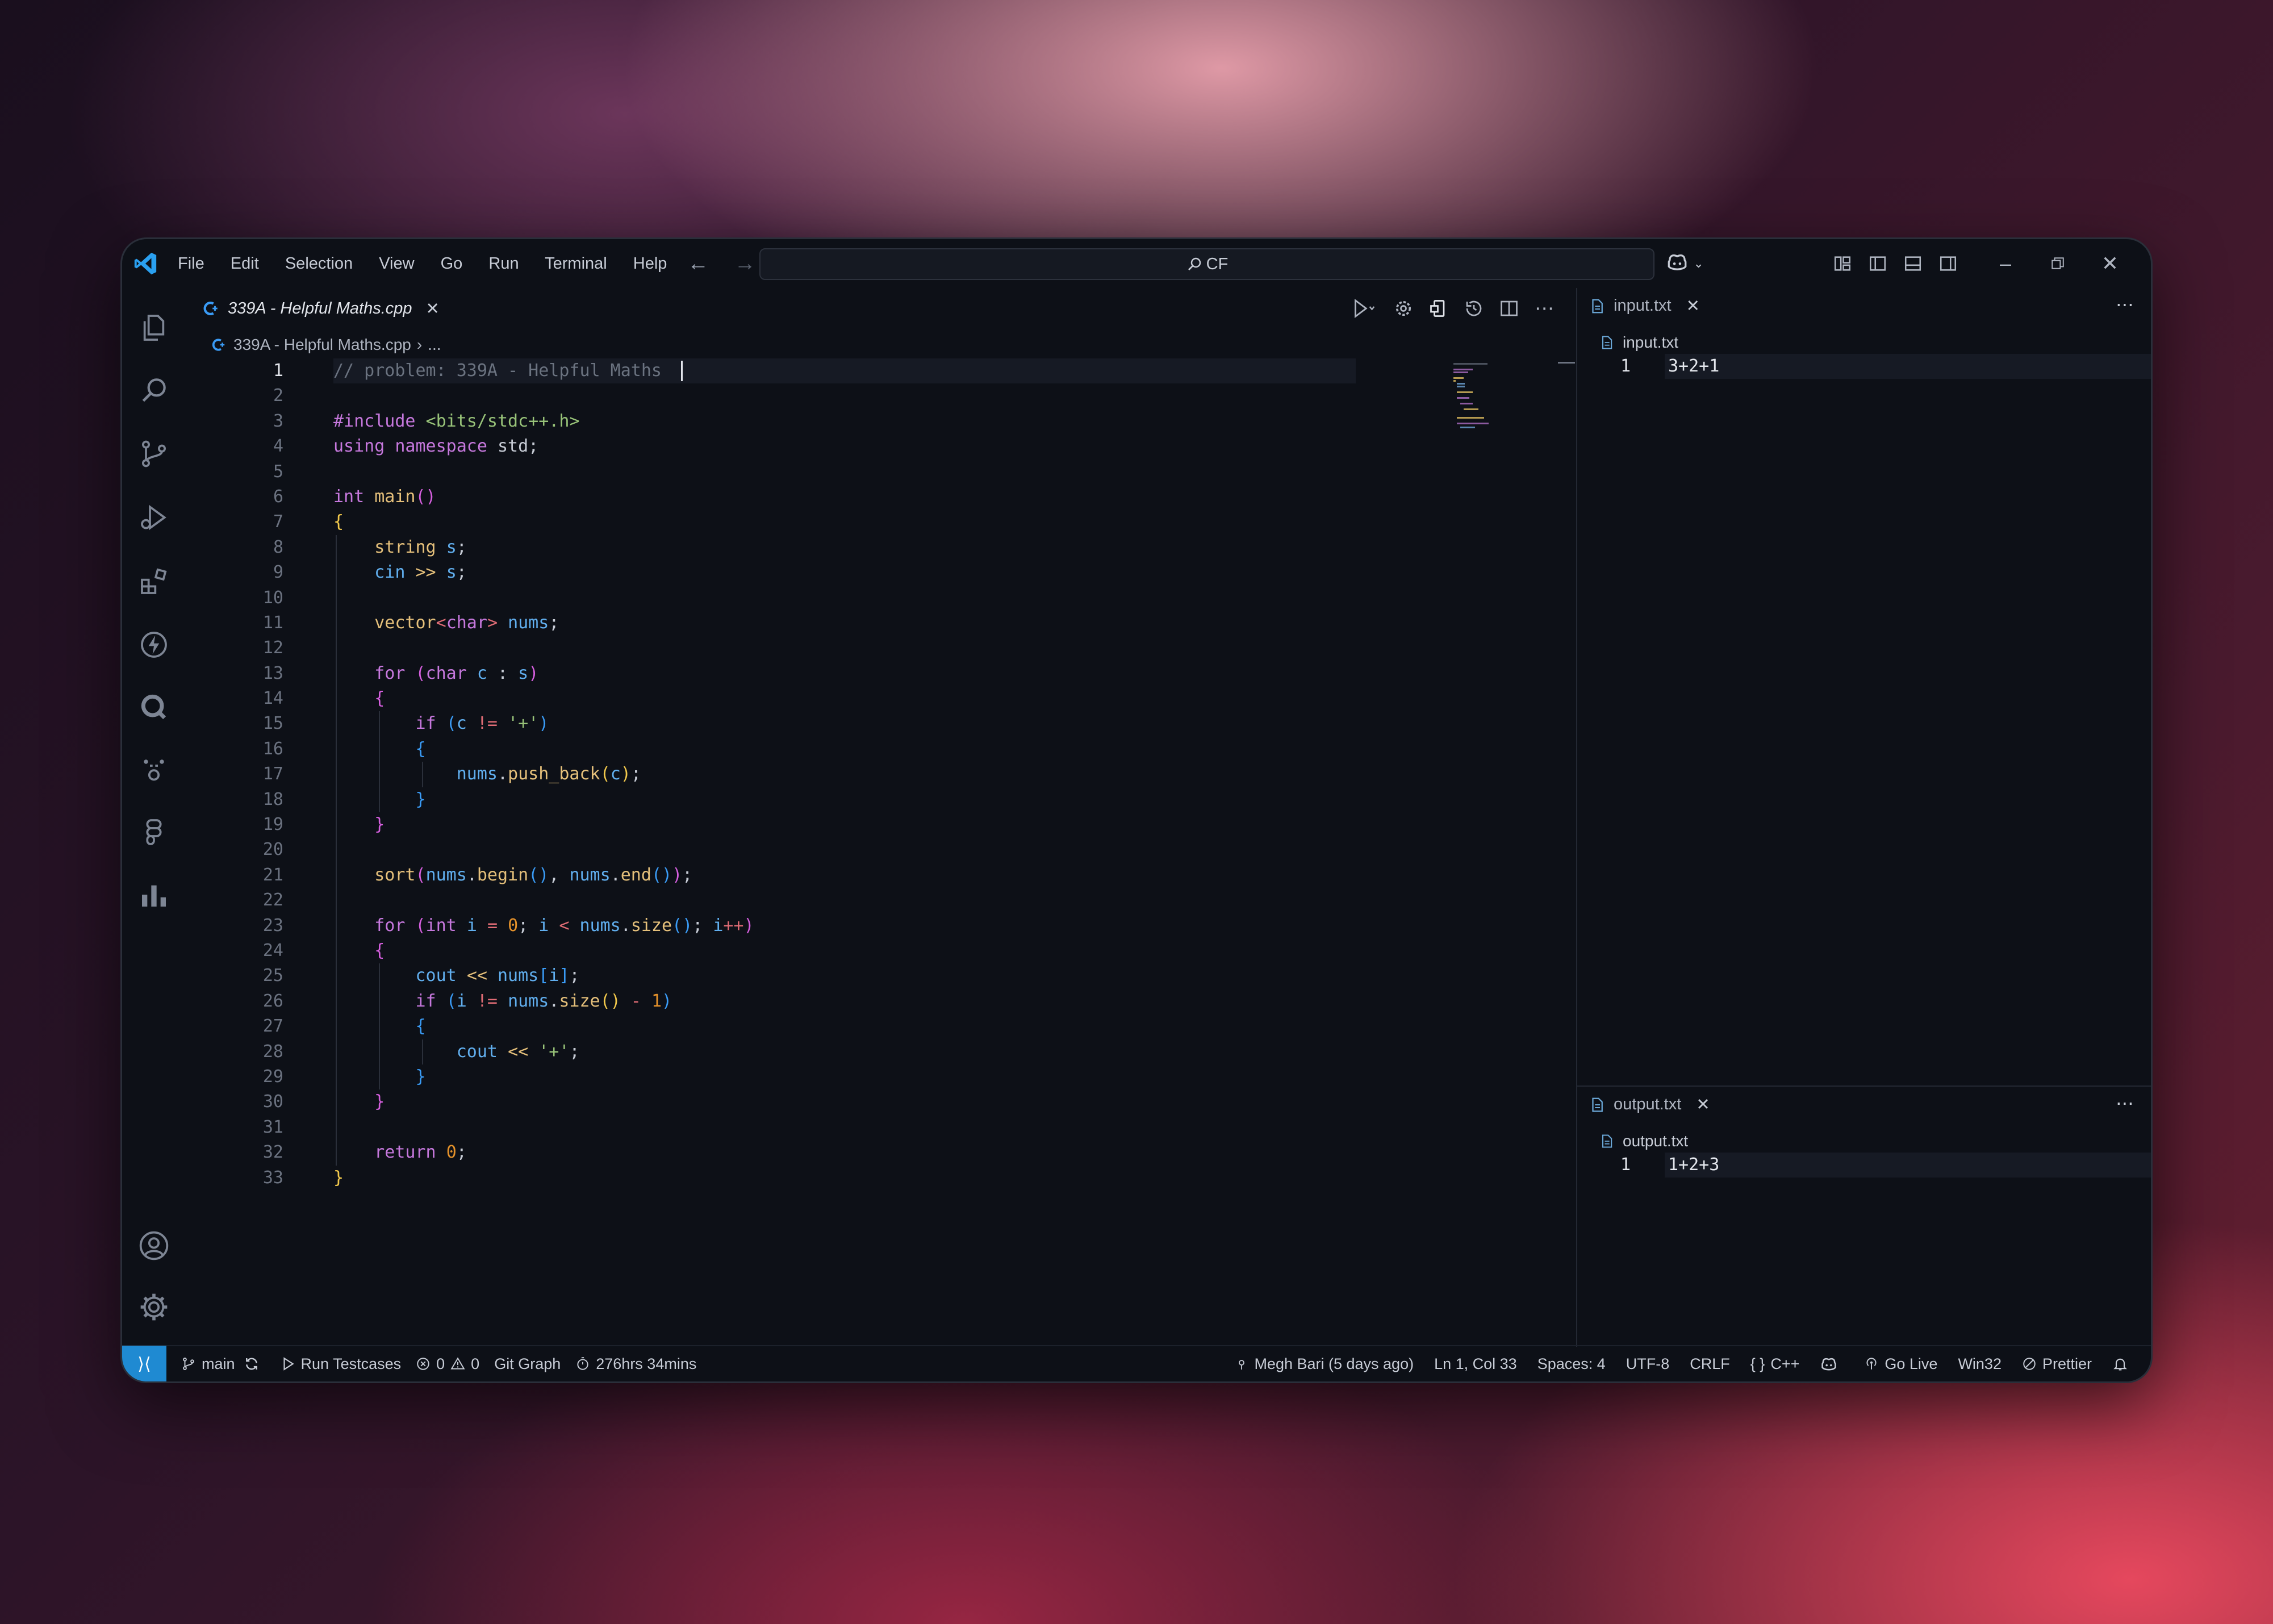 The height and width of the screenshot is (1624, 2273). Describe the element at coordinates (154, 770) in the screenshot. I see `face-icon` at that location.